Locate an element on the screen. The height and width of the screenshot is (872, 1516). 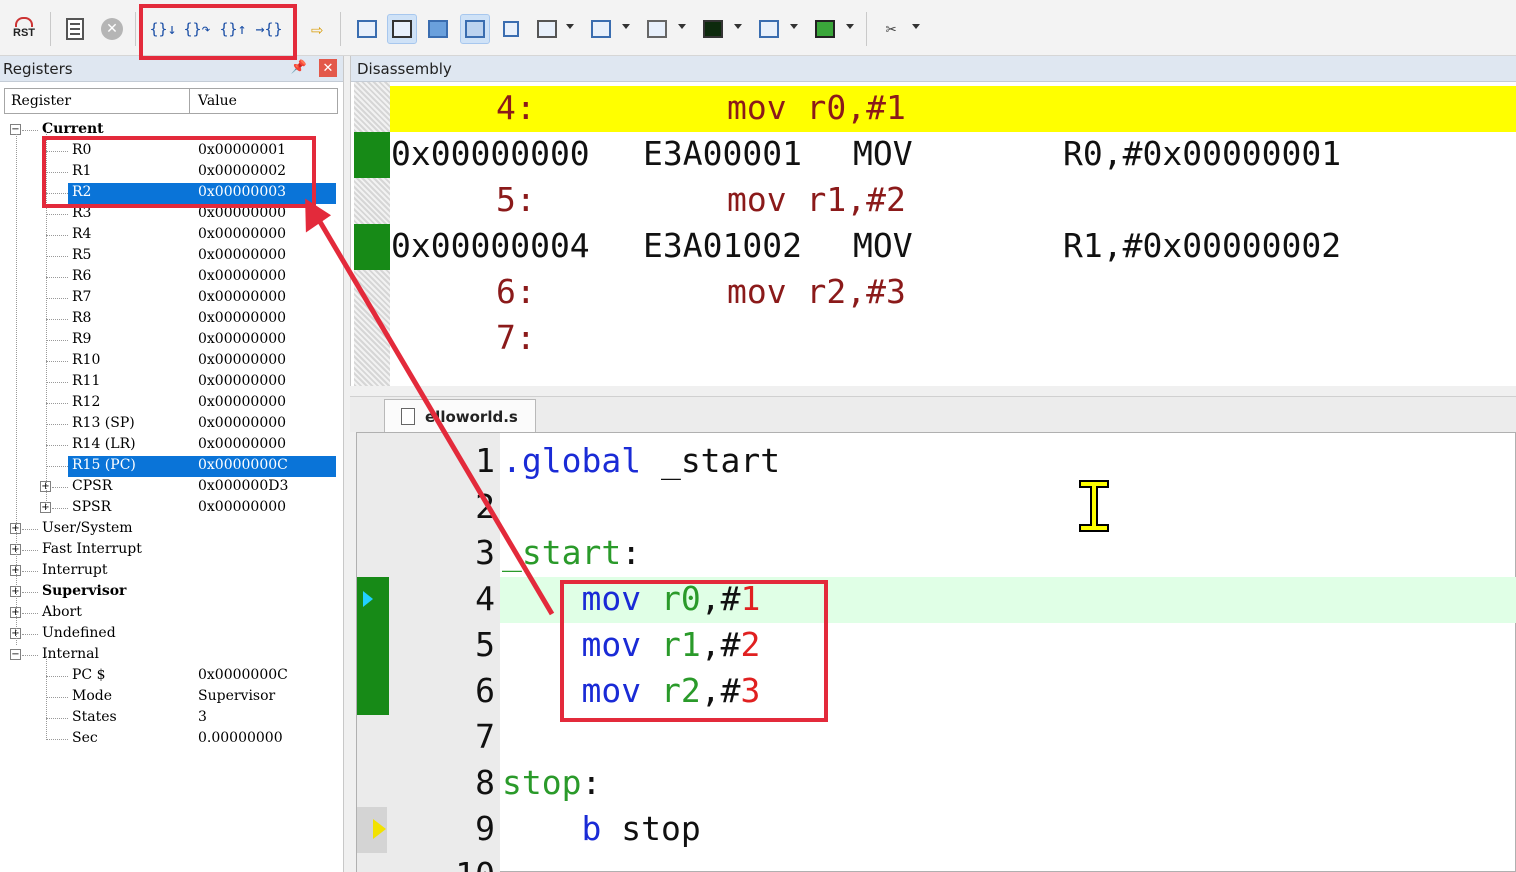
tab-helloworld-s: elloworld.s is located at coordinates (460, 416).